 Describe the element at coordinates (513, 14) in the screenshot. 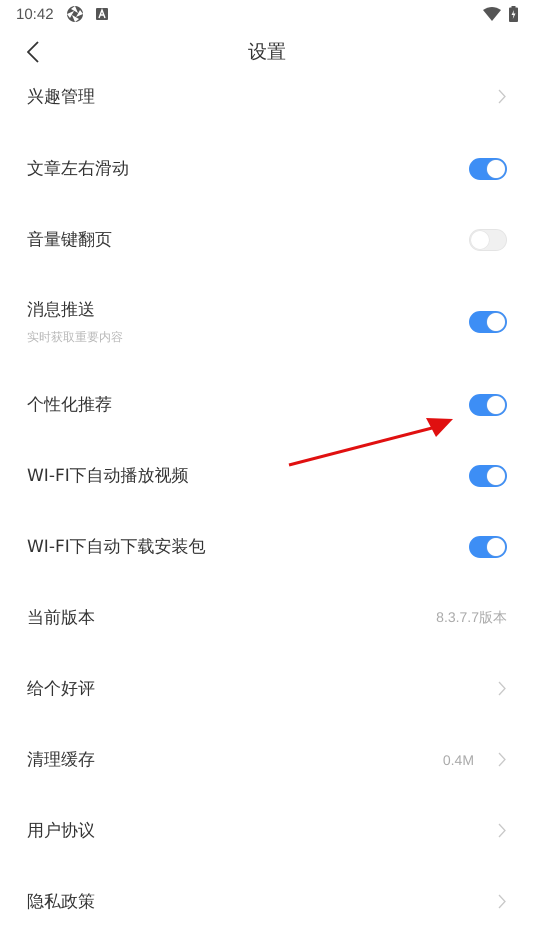

I see `battery-charging-icon` at that location.